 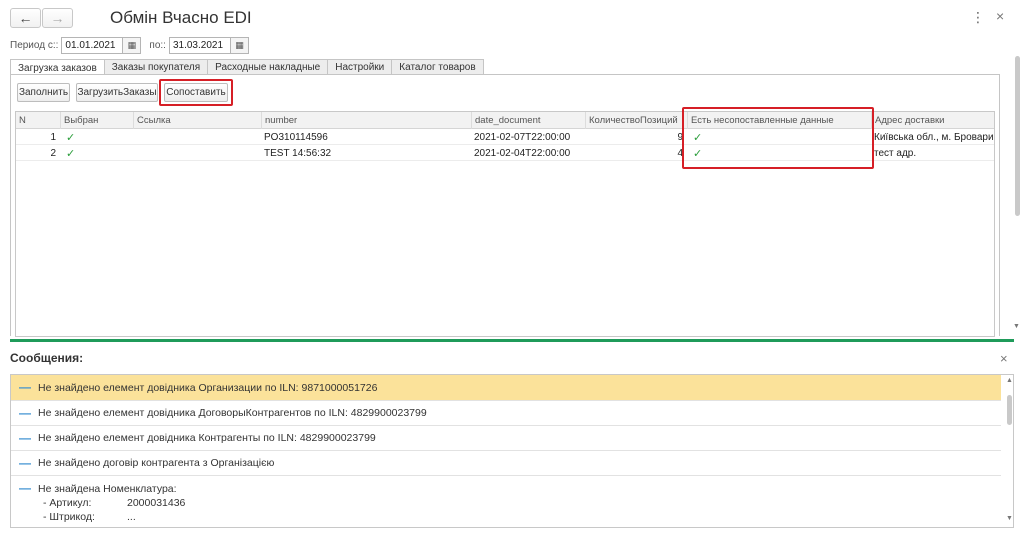 I want to click on messages-scrollbar: ▲ ▼, so click(x=1009, y=451).